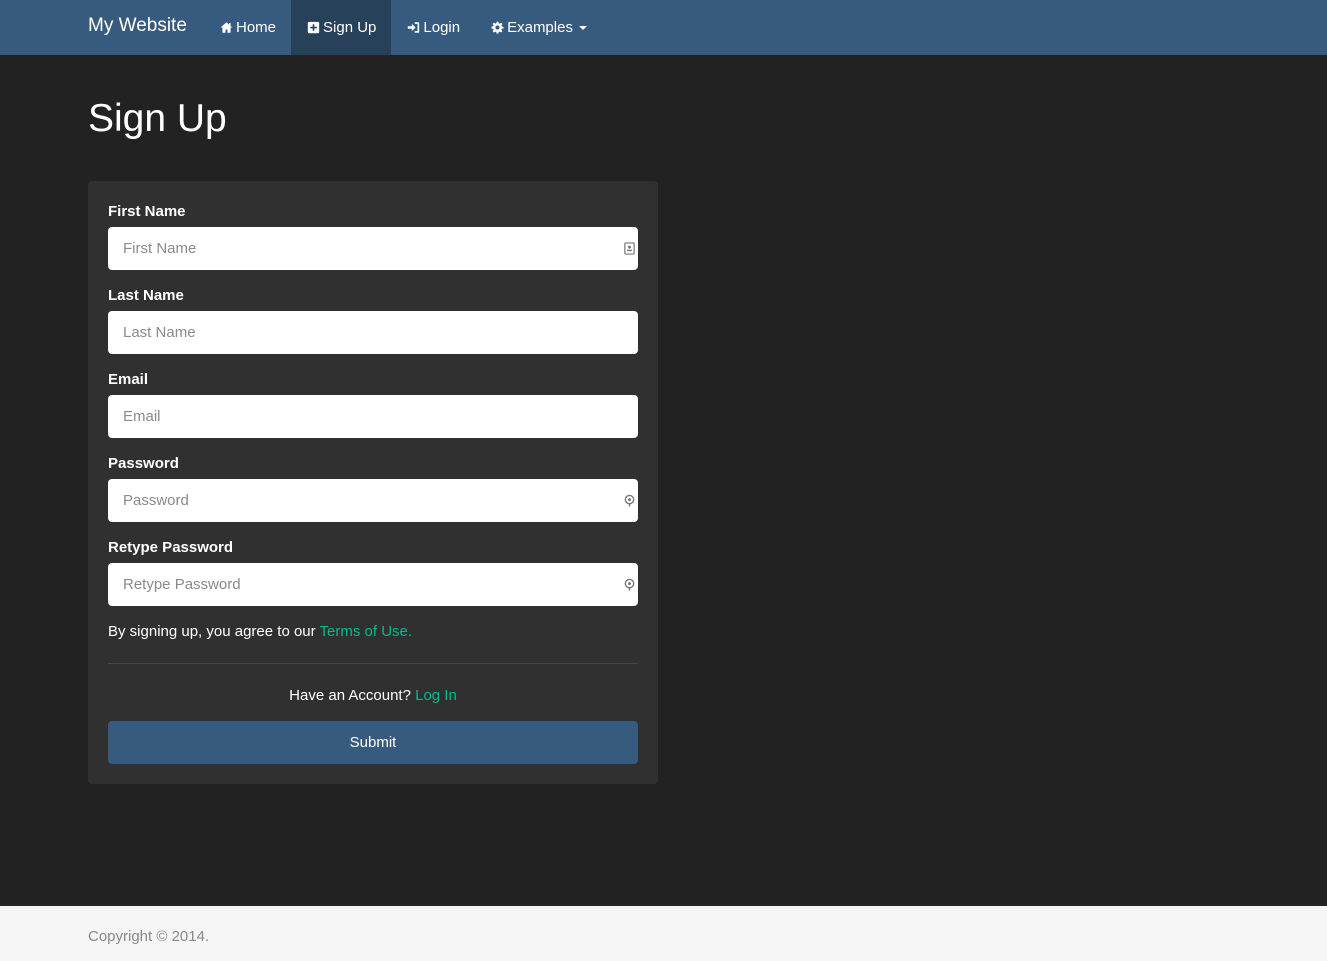 The height and width of the screenshot is (961, 1327). I want to click on last-name-label: Last Name, so click(146, 295).